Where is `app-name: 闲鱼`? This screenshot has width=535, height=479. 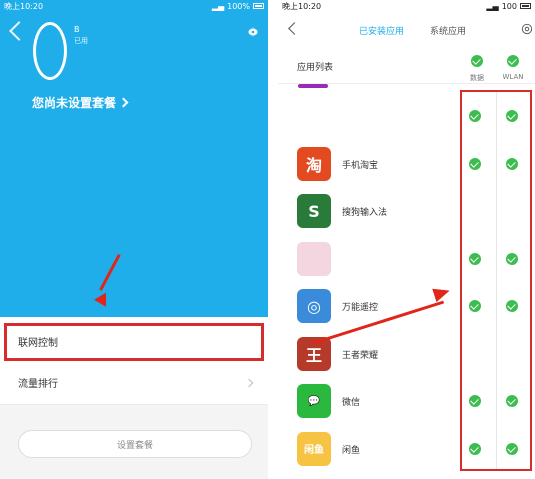 app-name: 闲鱼 is located at coordinates (351, 450).